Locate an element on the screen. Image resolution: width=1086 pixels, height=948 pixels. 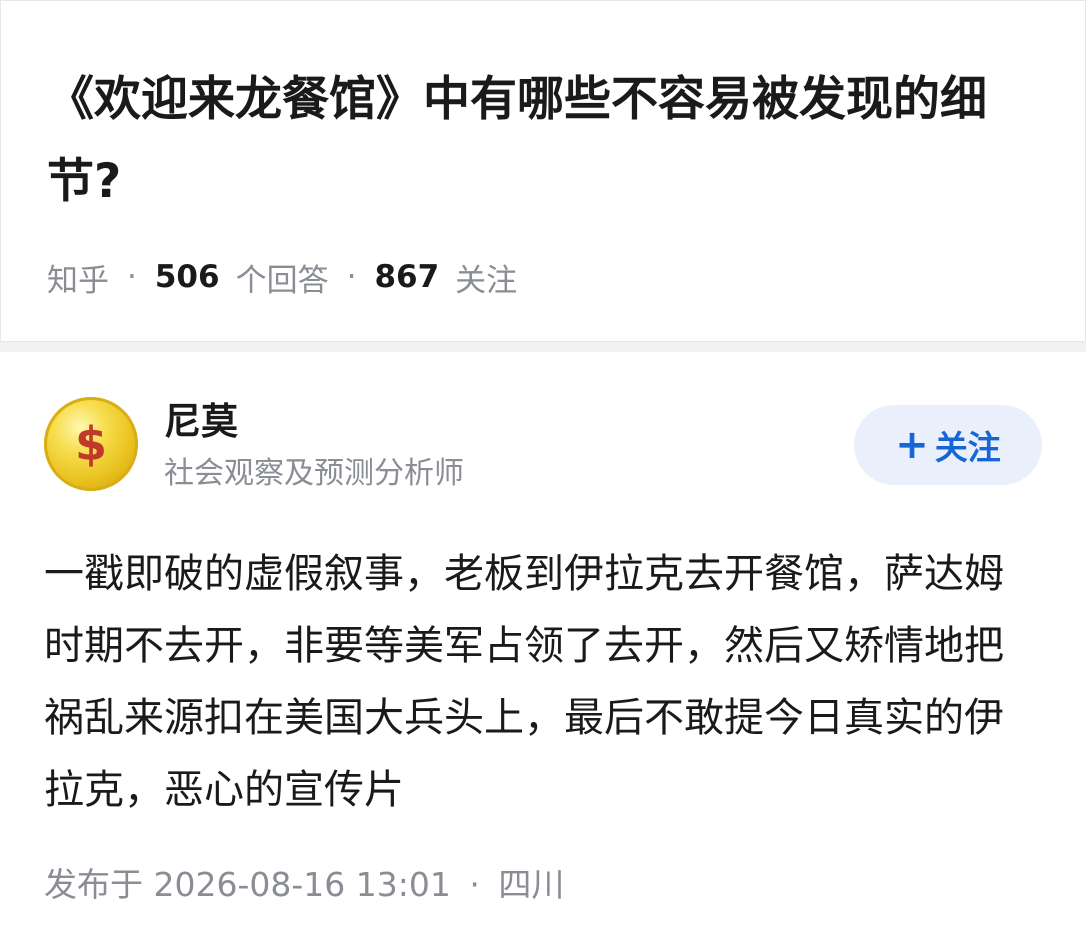
follow-count: 867 is located at coordinates (407, 277).